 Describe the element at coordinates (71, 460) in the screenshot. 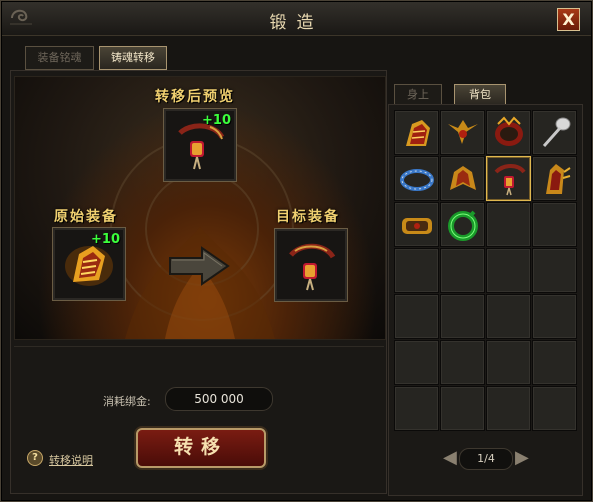

I see `transfer-help-link: 转移说明` at that location.